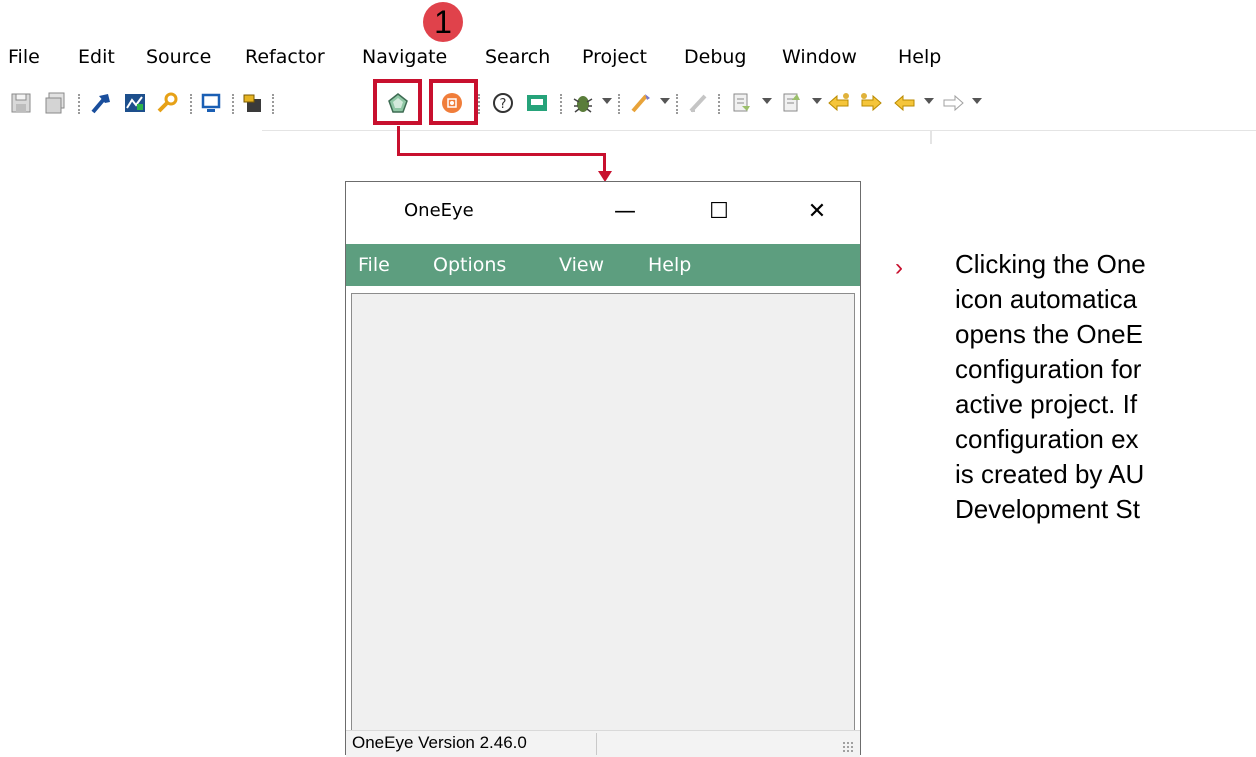 Image resolution: width=1256 pixels, height=757 pixels. Describe the element at coordinates (439, 742) in the screenshot. I see `version-label: OneEye Version 2.46.0` at that location.